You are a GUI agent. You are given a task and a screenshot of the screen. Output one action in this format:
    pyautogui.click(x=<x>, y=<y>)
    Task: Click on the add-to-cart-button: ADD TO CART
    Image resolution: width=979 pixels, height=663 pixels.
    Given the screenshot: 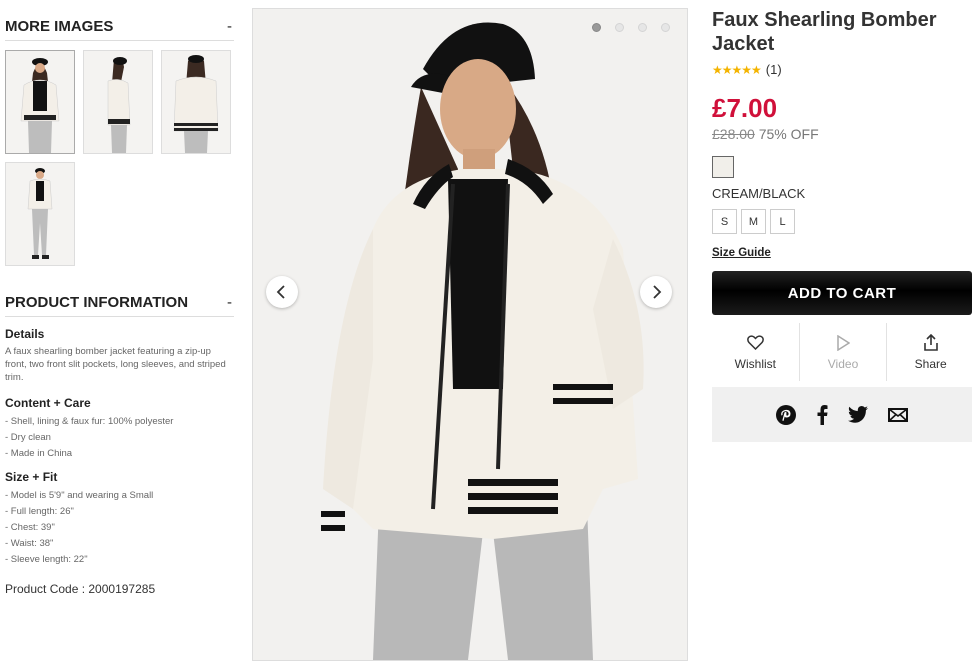 What is the action you would take?
    pyautogui.click(x=842, y=293)
    